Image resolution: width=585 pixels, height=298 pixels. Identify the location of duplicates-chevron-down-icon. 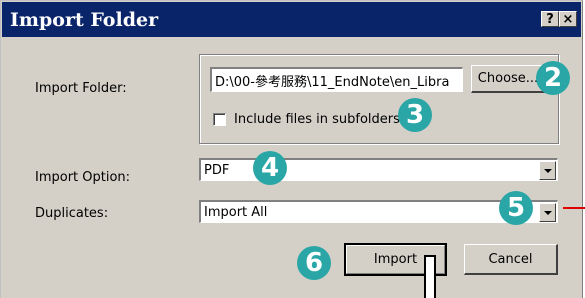
(547, 212).